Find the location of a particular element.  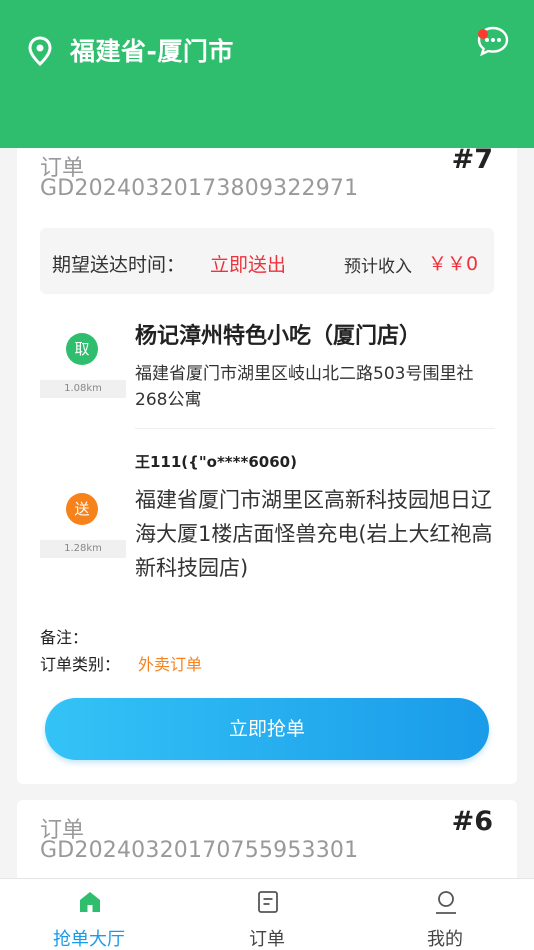

order-type-label: 订单类别： is located at coordinates (80, 664).